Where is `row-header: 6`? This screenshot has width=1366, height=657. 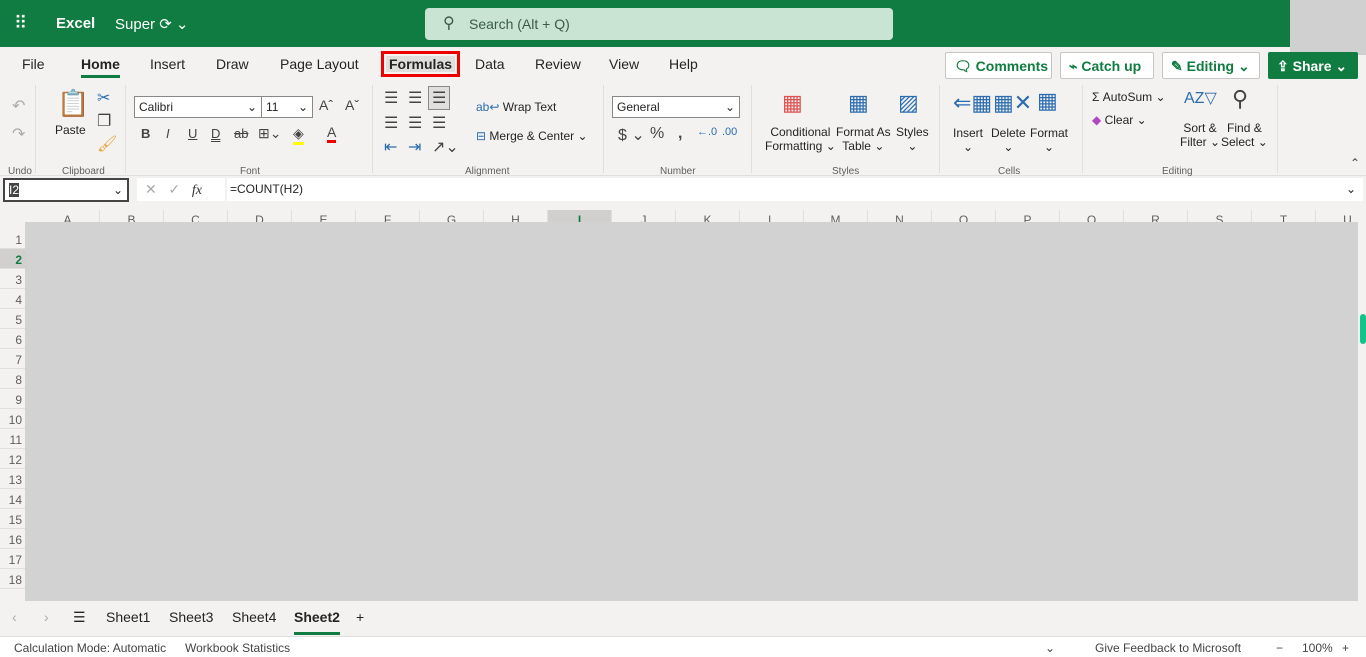
row-header: 6 is located at coordinates (12, 339).